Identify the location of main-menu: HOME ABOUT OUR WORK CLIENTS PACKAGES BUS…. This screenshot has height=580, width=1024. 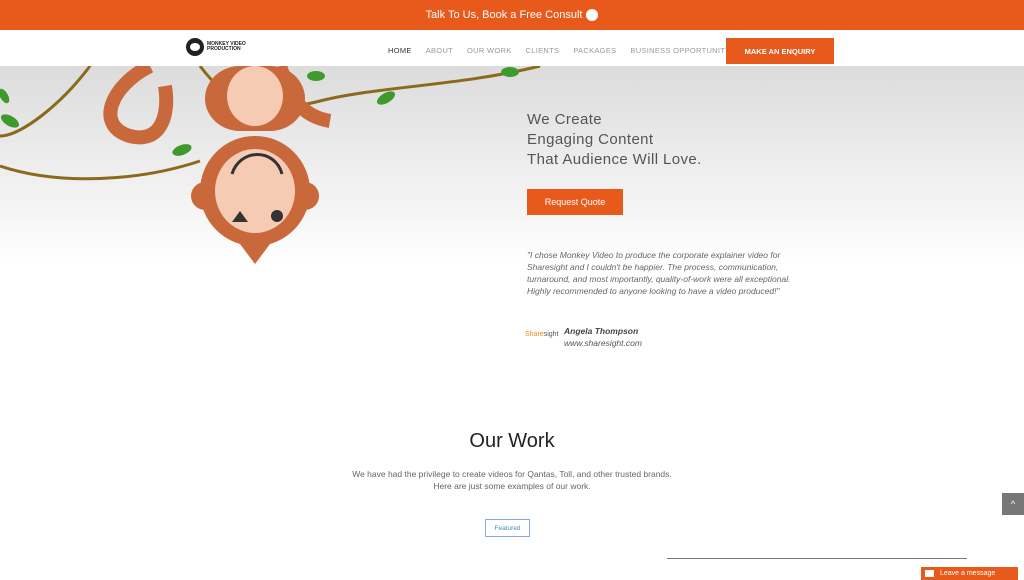
(559, 50).